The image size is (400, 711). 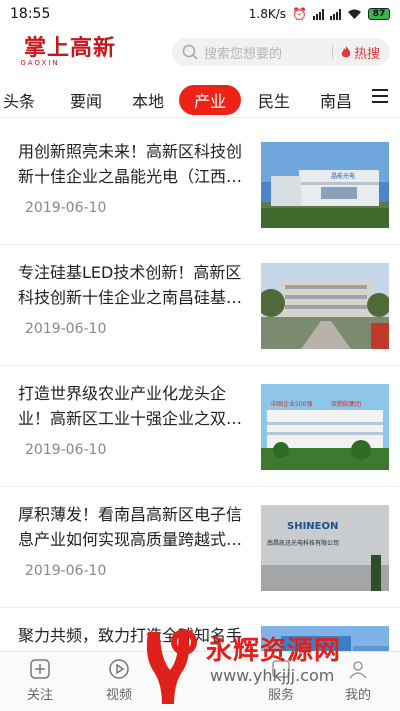 I want to click on search-bar: 搜索您想要的 热搜, so click(x=281, y=52).